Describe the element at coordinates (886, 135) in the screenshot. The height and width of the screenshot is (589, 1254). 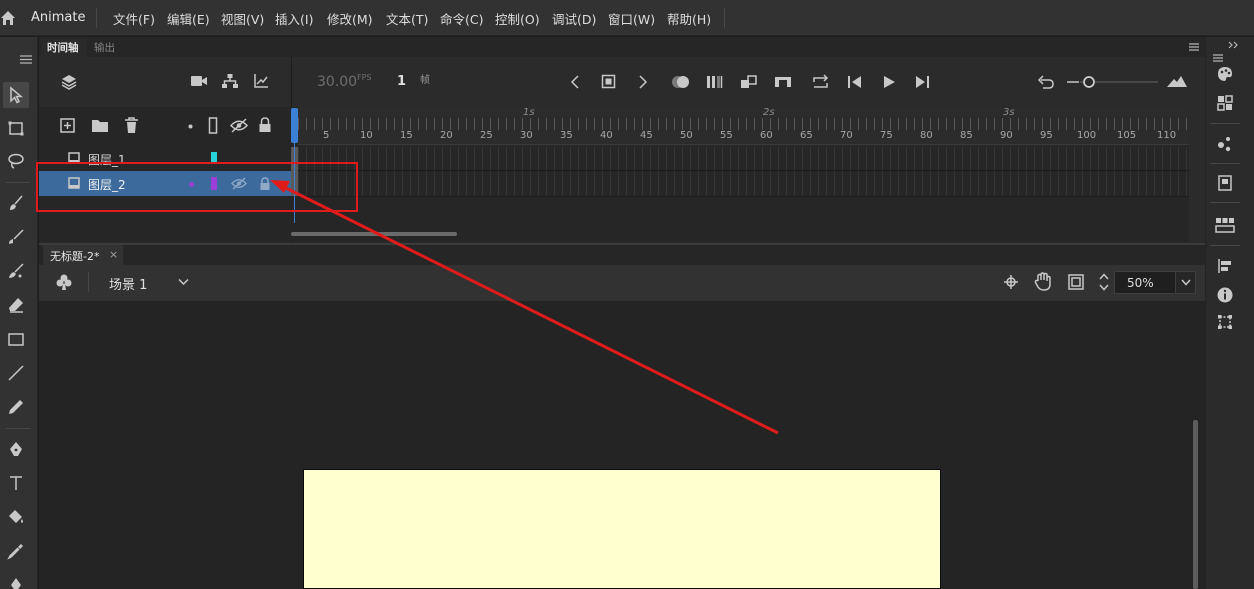
I see `ruler-frame-number: 75` at that location.